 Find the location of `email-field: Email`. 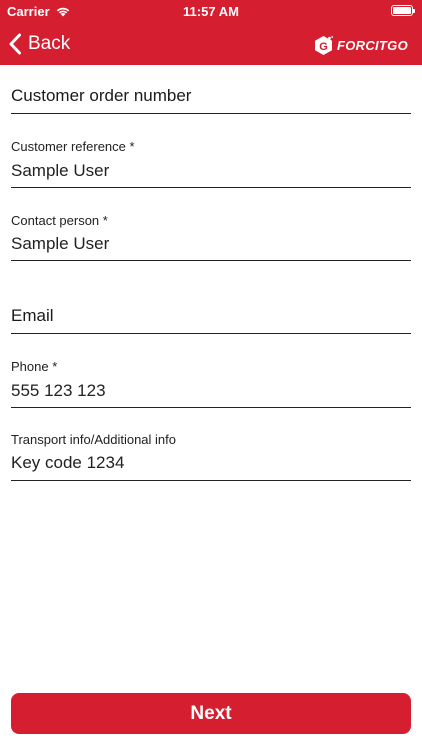

email-field: Email is located at coordinates (211, 307).